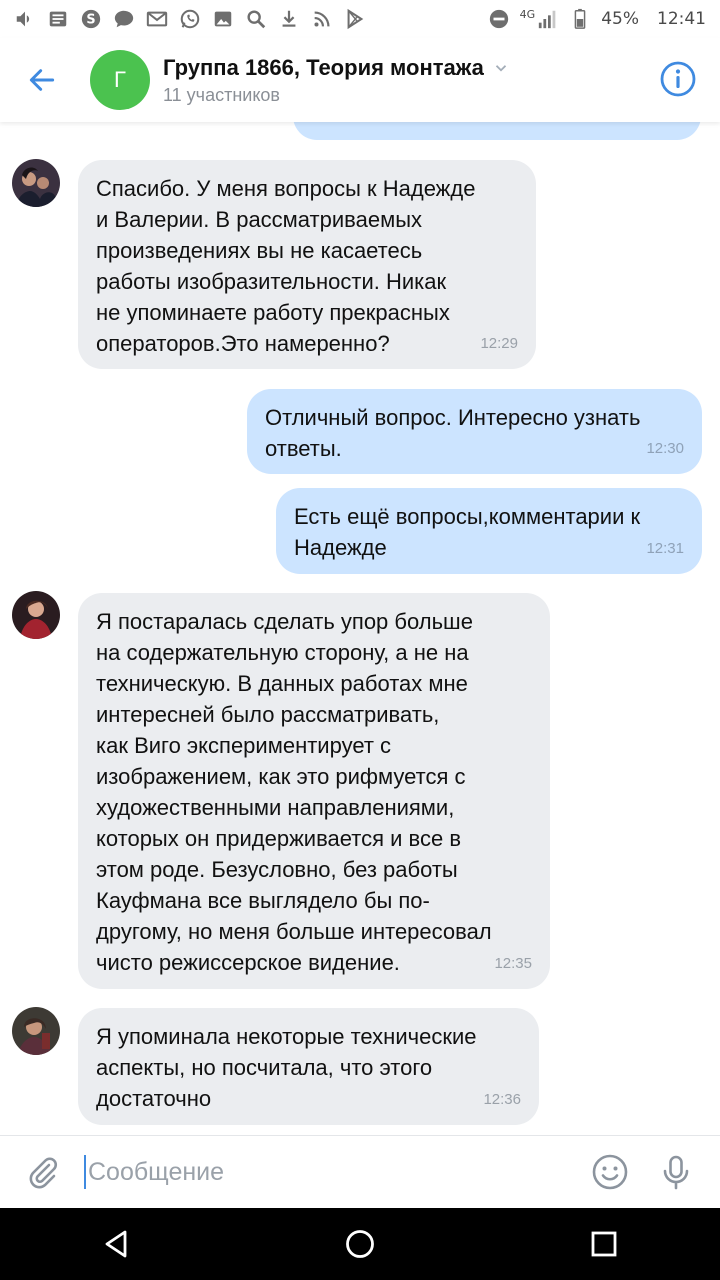 The height and width of the screenshot is (1280, 720). Describe the element at coordinates (665, 548) in the screenshot. I see `message-time: 12:31` at that location.